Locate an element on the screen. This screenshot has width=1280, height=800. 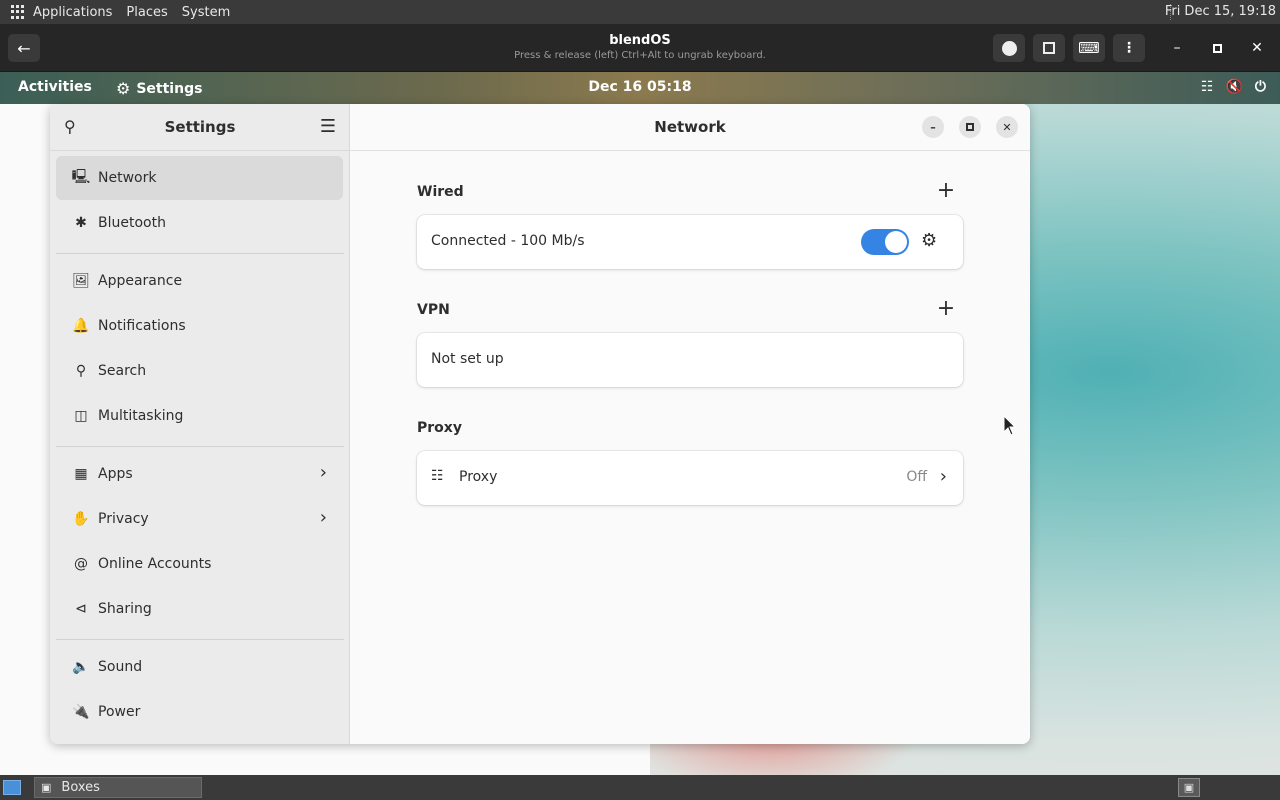
record-button is located at coordinates (1009, 48).